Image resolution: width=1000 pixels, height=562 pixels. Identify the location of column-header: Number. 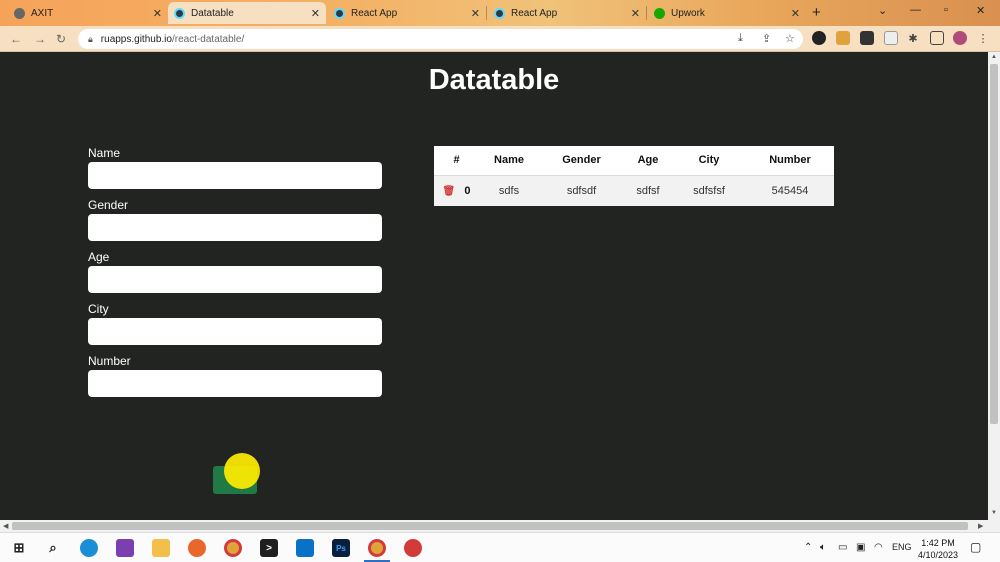
(790, 160).